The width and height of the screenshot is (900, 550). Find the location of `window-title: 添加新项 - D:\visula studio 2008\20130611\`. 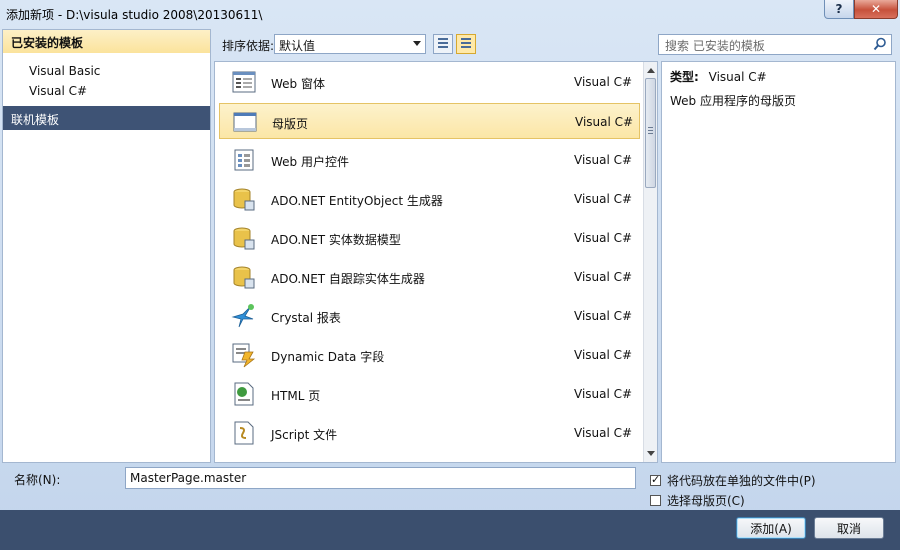

window-title: 添加新项 - D:\visula studio 2008\20130611\ is located at coordinates (134, 15).